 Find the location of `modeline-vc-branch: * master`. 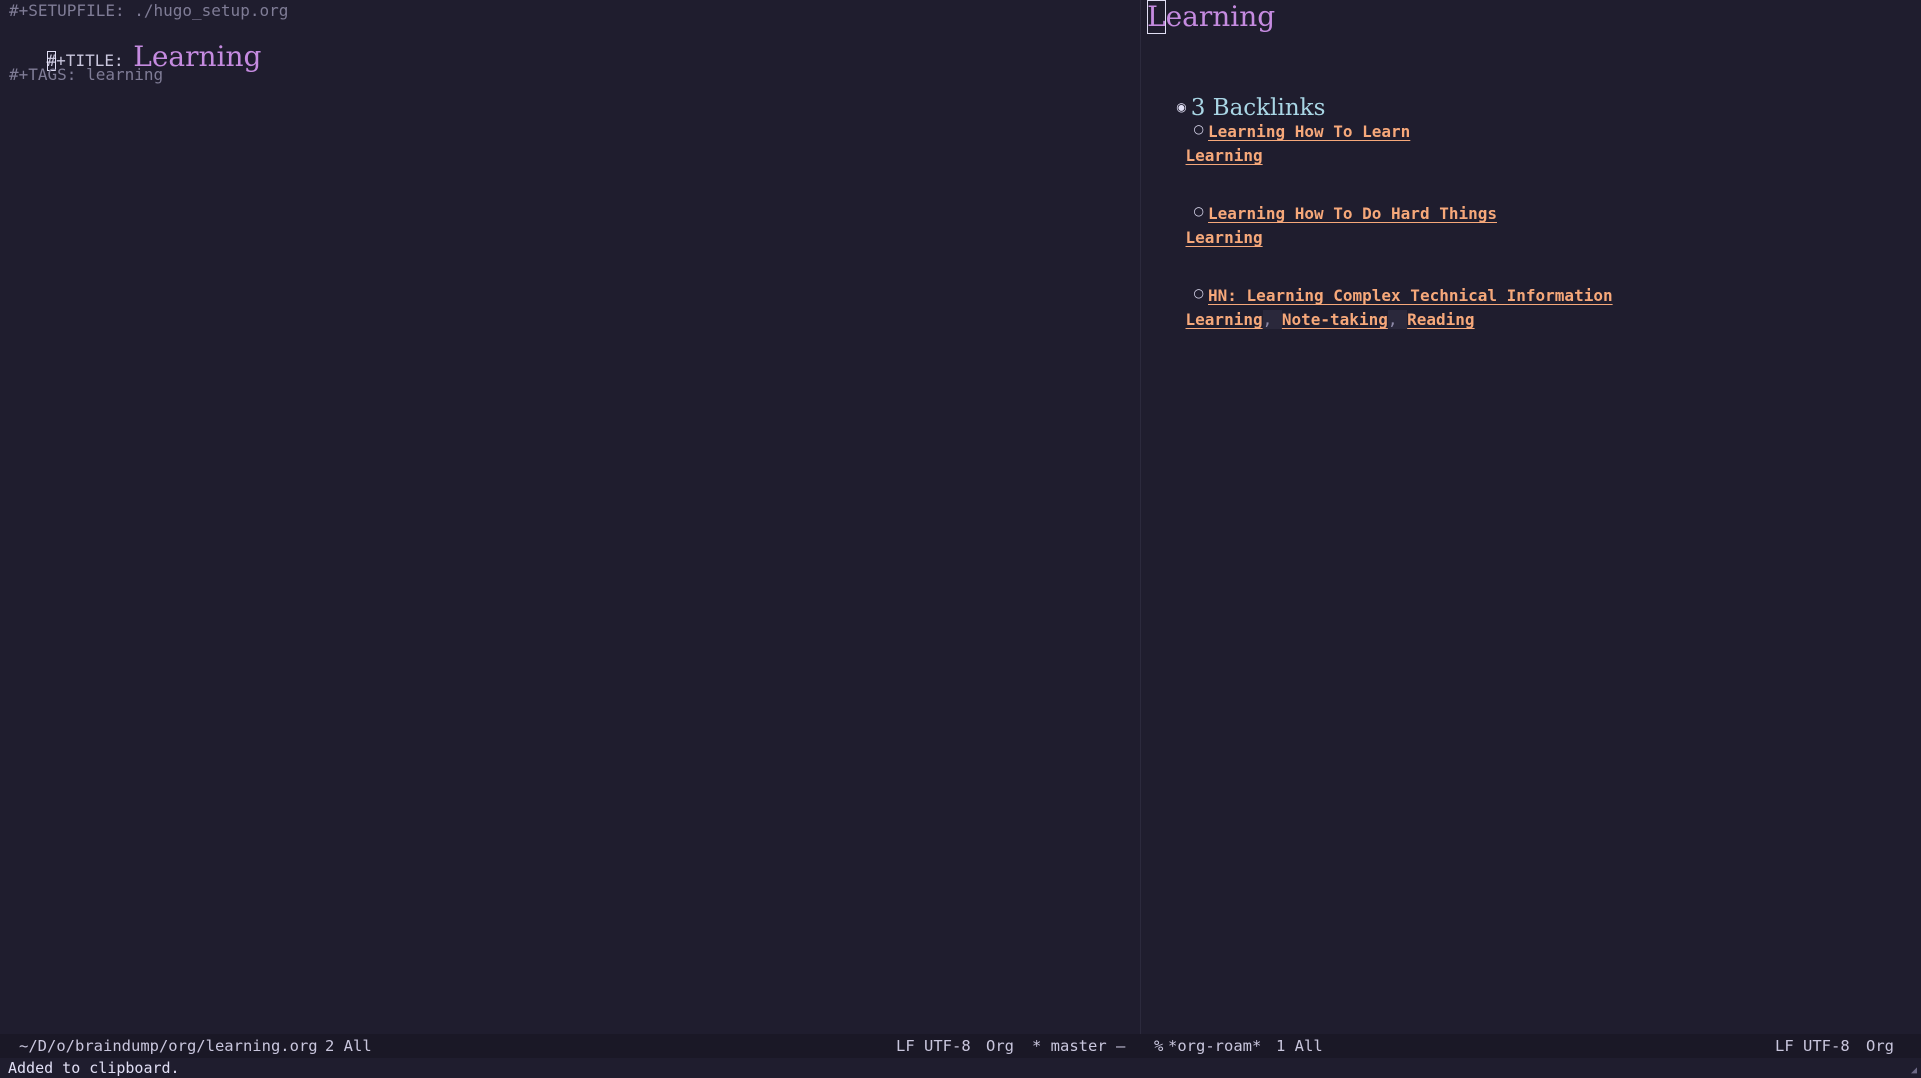

modeline-vc-branch: * master is located at coordinates (1069, 1046).